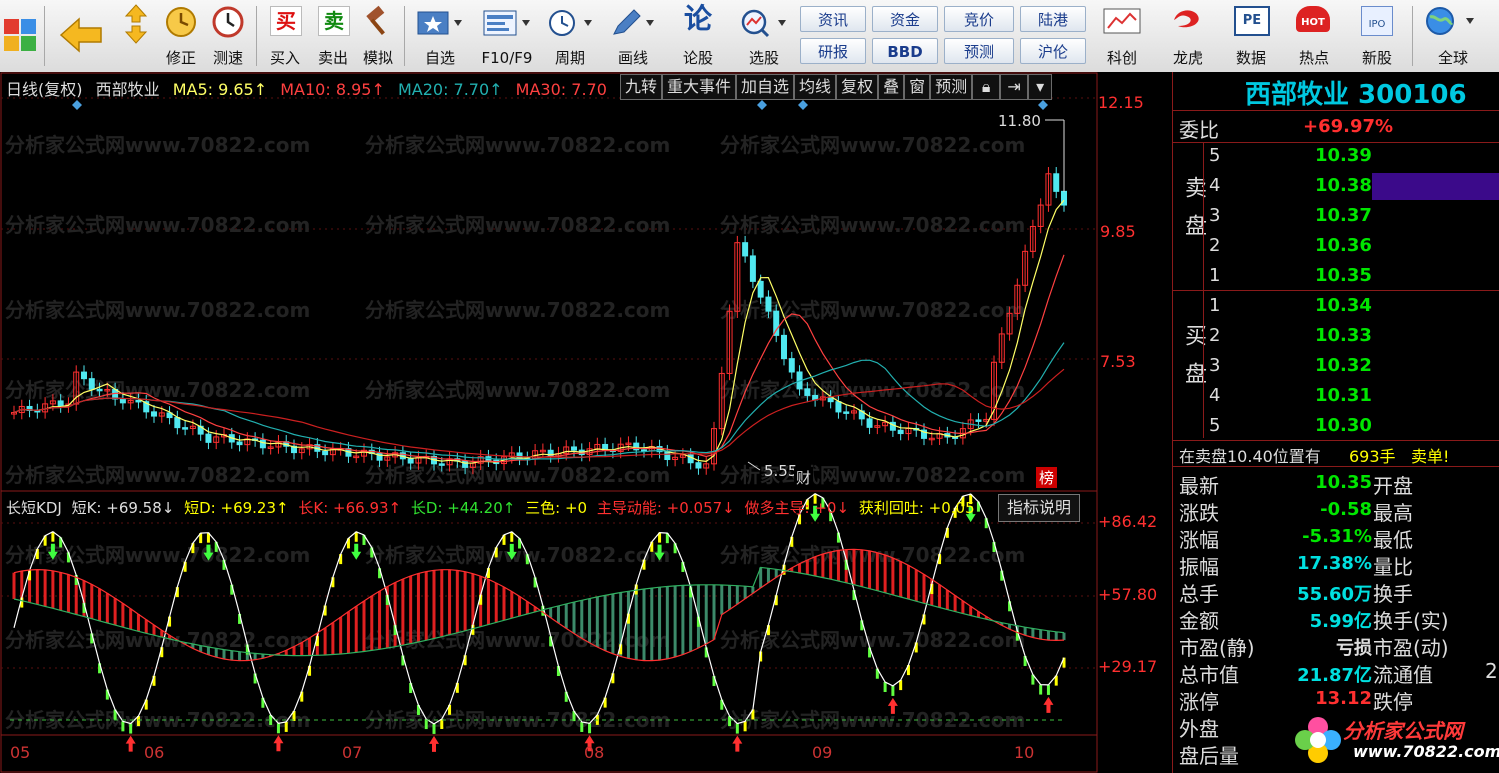 This screenshot has height=773, width=1499. Describe the element at coordinates (1053, 19) in the screenshot. I see `hk-connect-button: 陆港` at that location.